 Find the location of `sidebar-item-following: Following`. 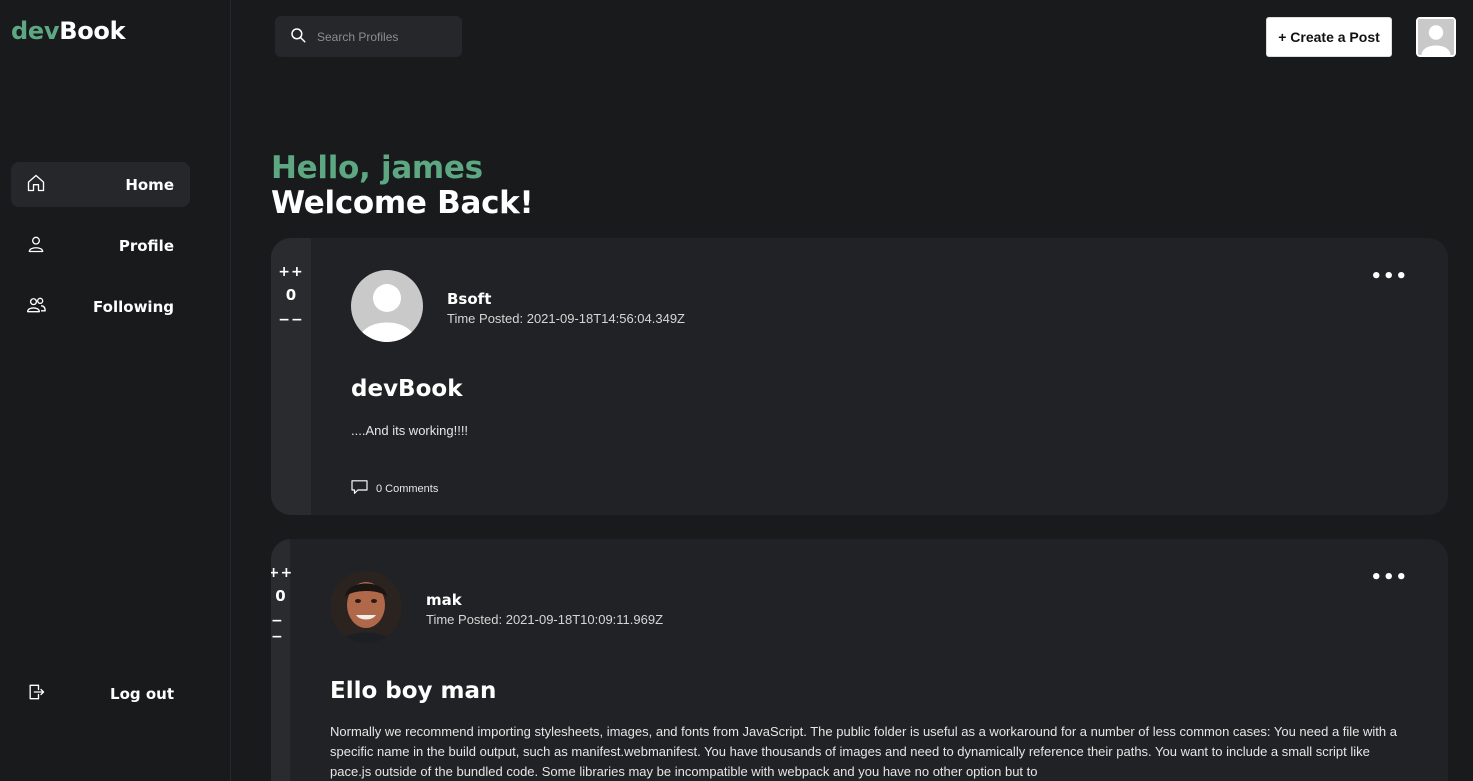

sidebar-item-following: Following is located at coordinates (100, 306).